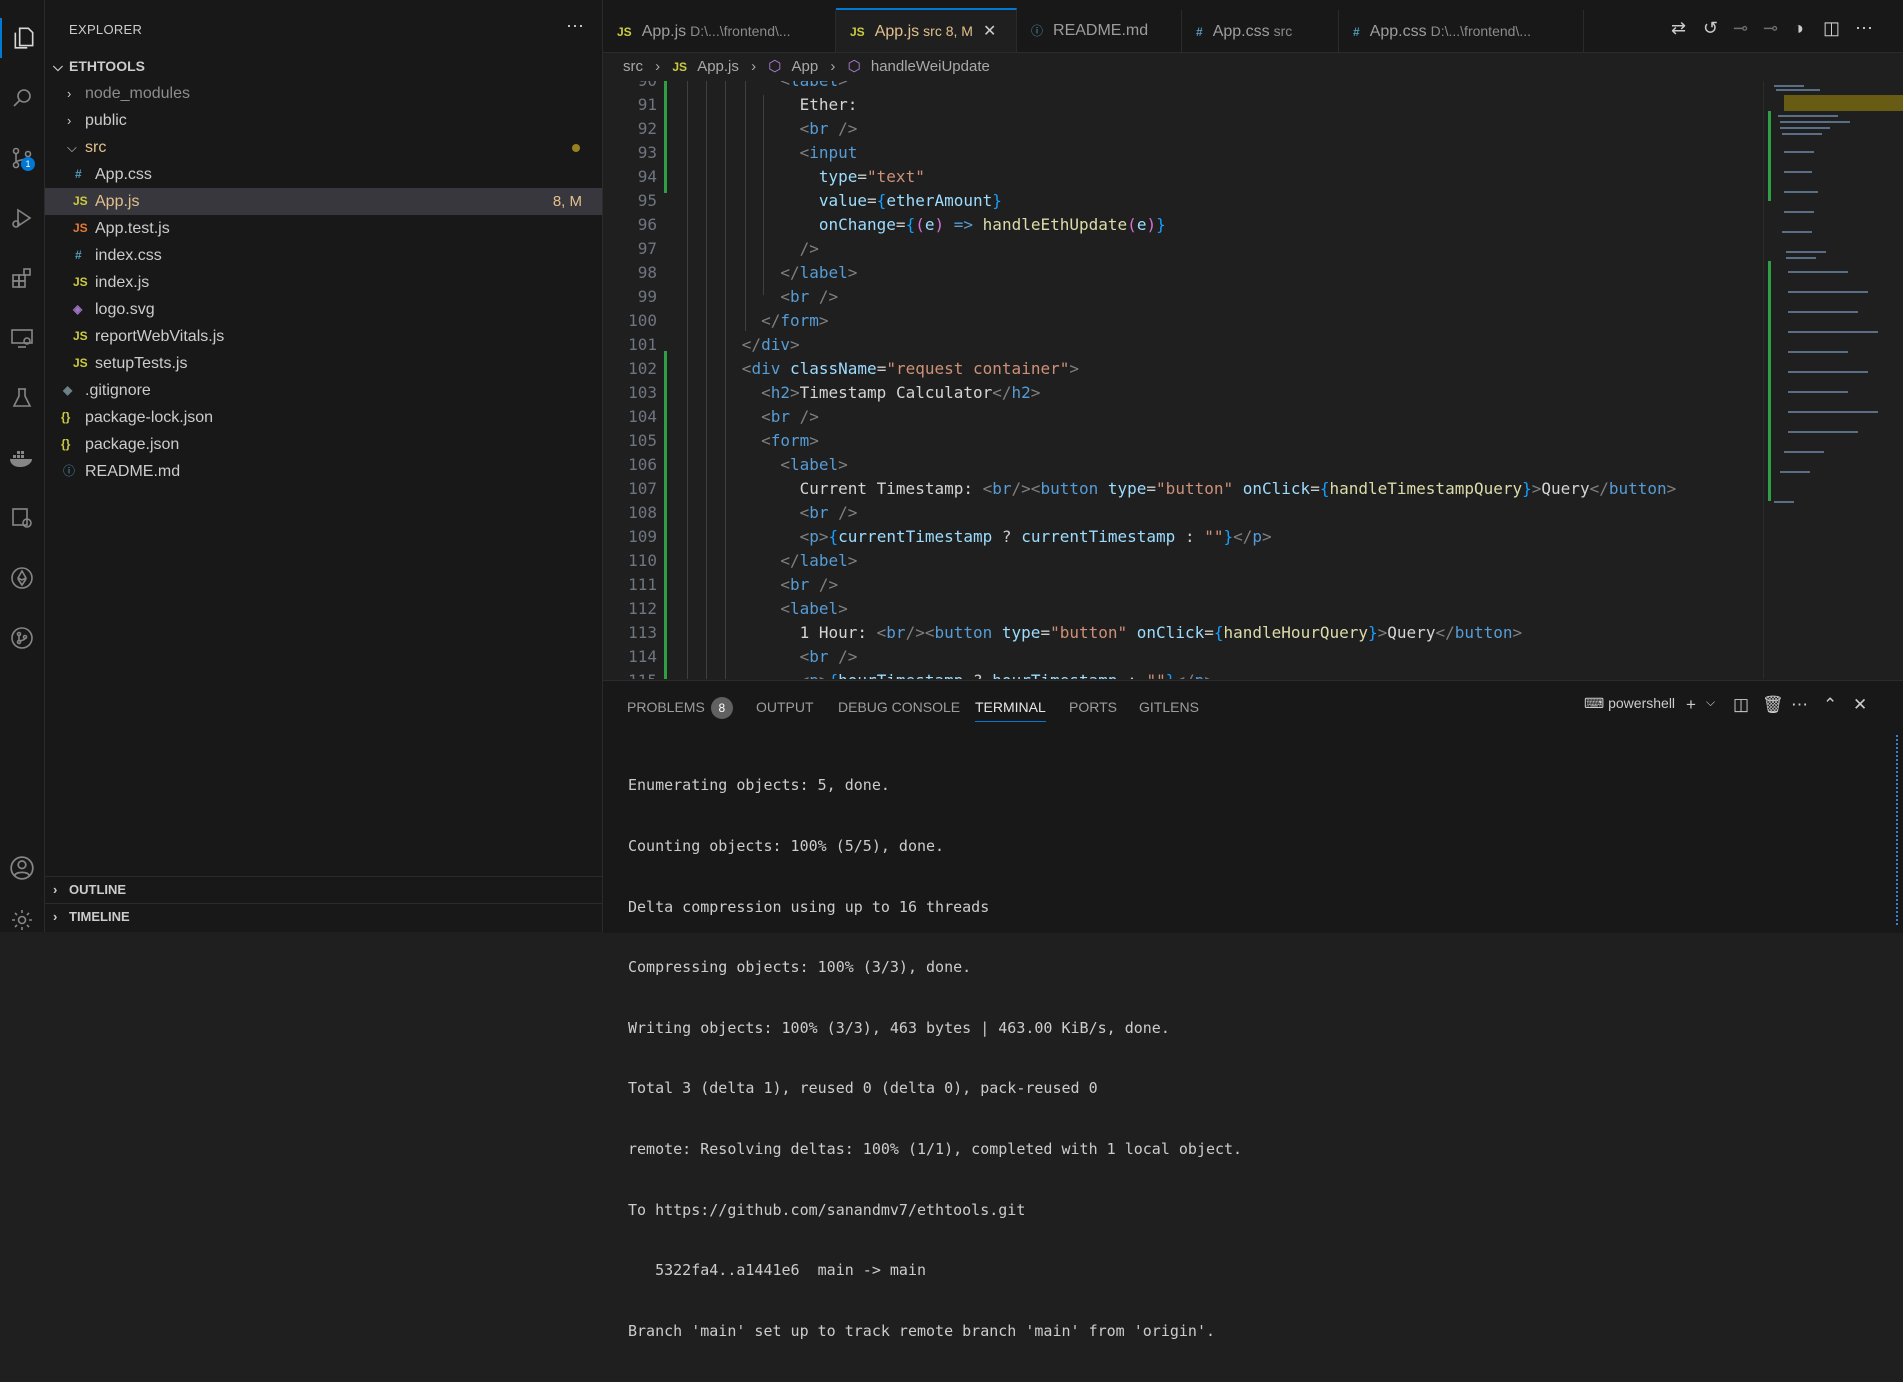  What do you see at coordinates (718, 66) in the screenshot?
I see `breadcrumb-file: App.js` at bounding box center [718, 66].